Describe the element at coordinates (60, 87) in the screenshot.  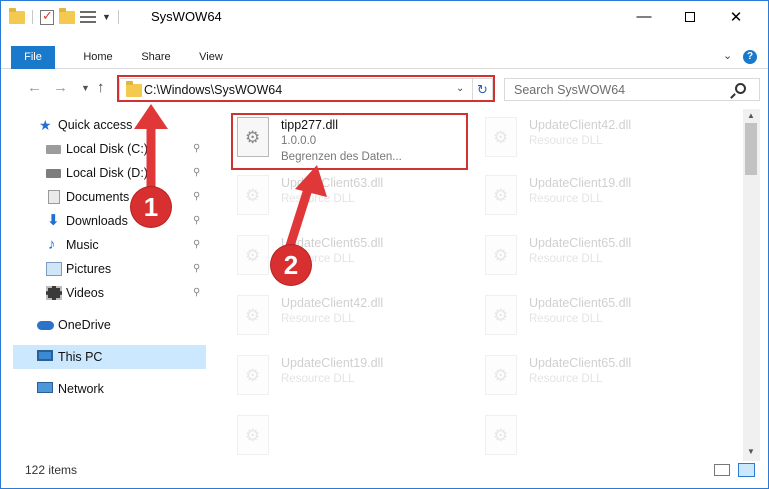
I see `forward-arrow-icon: →` at that location.